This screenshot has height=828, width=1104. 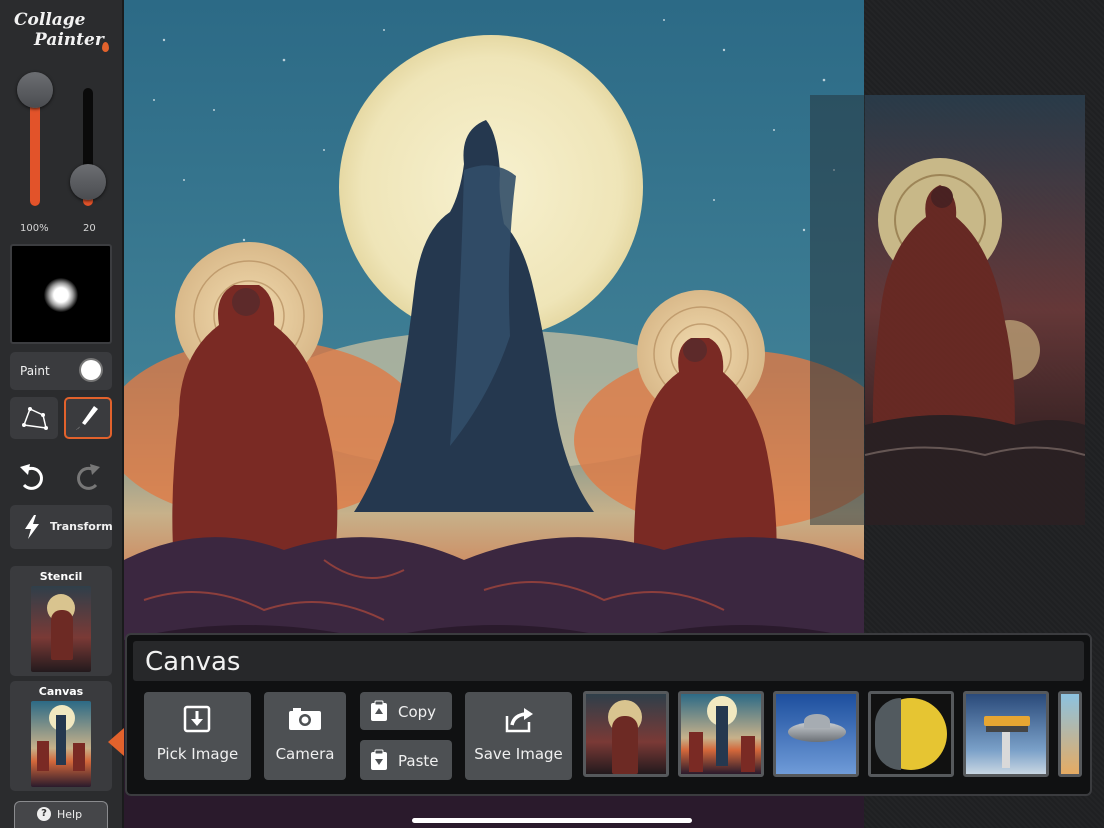 What do you see at coordinates (61, 691) in the screenshot?
I see `canvas-label: Canvas` at bounding box center [61, 691].